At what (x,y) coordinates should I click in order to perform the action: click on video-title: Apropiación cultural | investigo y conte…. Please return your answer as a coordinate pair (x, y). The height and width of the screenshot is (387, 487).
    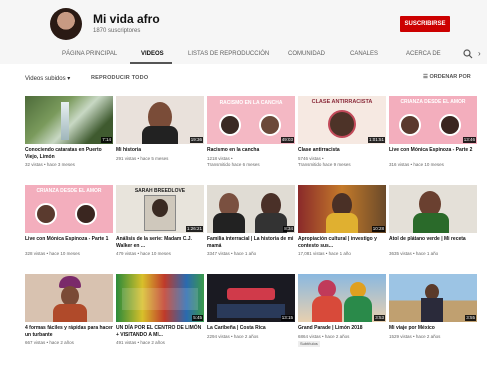
    Looking at the image, I should click on (342, 242).